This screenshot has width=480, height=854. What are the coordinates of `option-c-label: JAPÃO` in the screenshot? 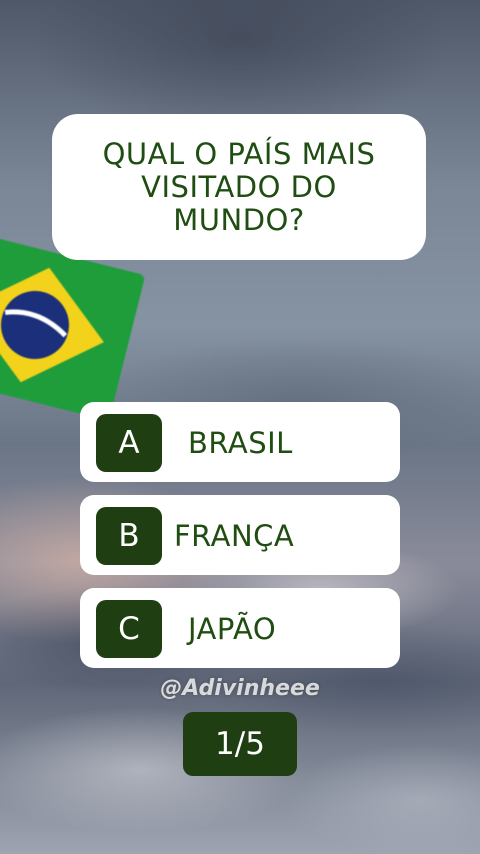 It's located at (232, 629).